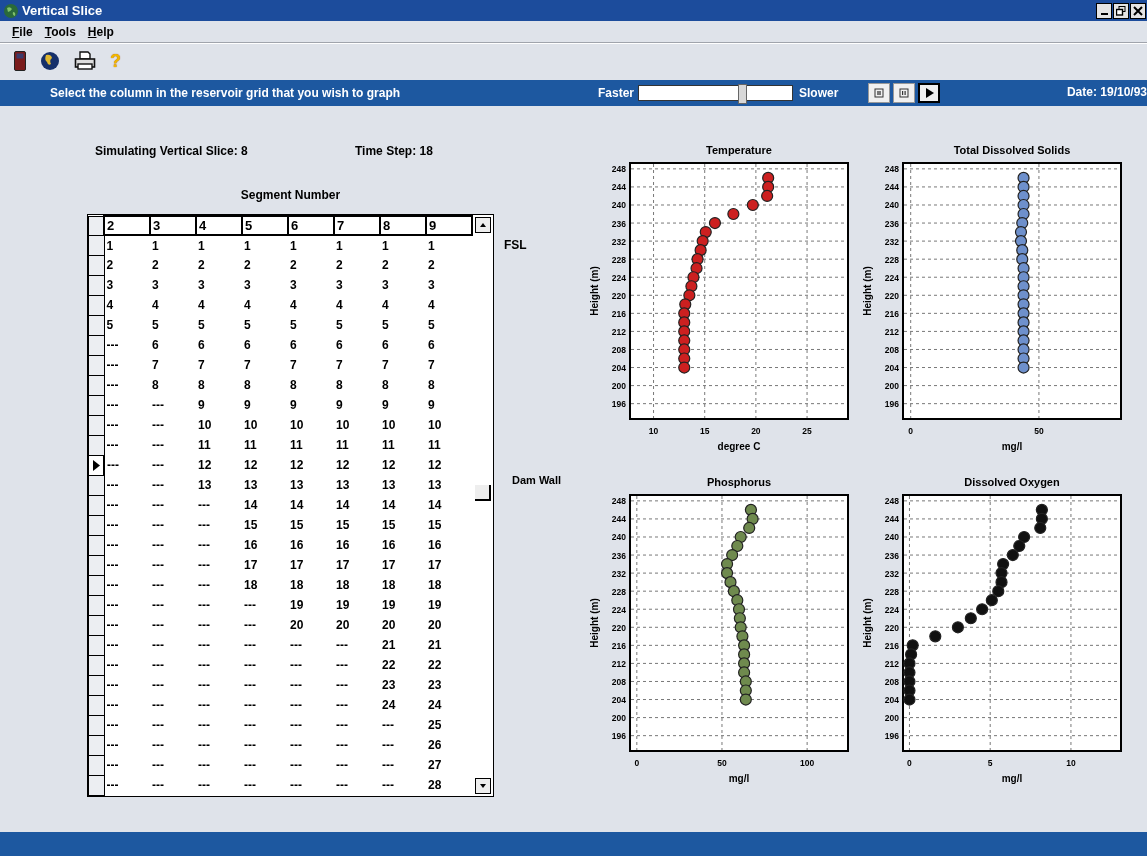 This screenshot has width=1147, height=856. I want to click on tick-label: 204, so click(618, 700).